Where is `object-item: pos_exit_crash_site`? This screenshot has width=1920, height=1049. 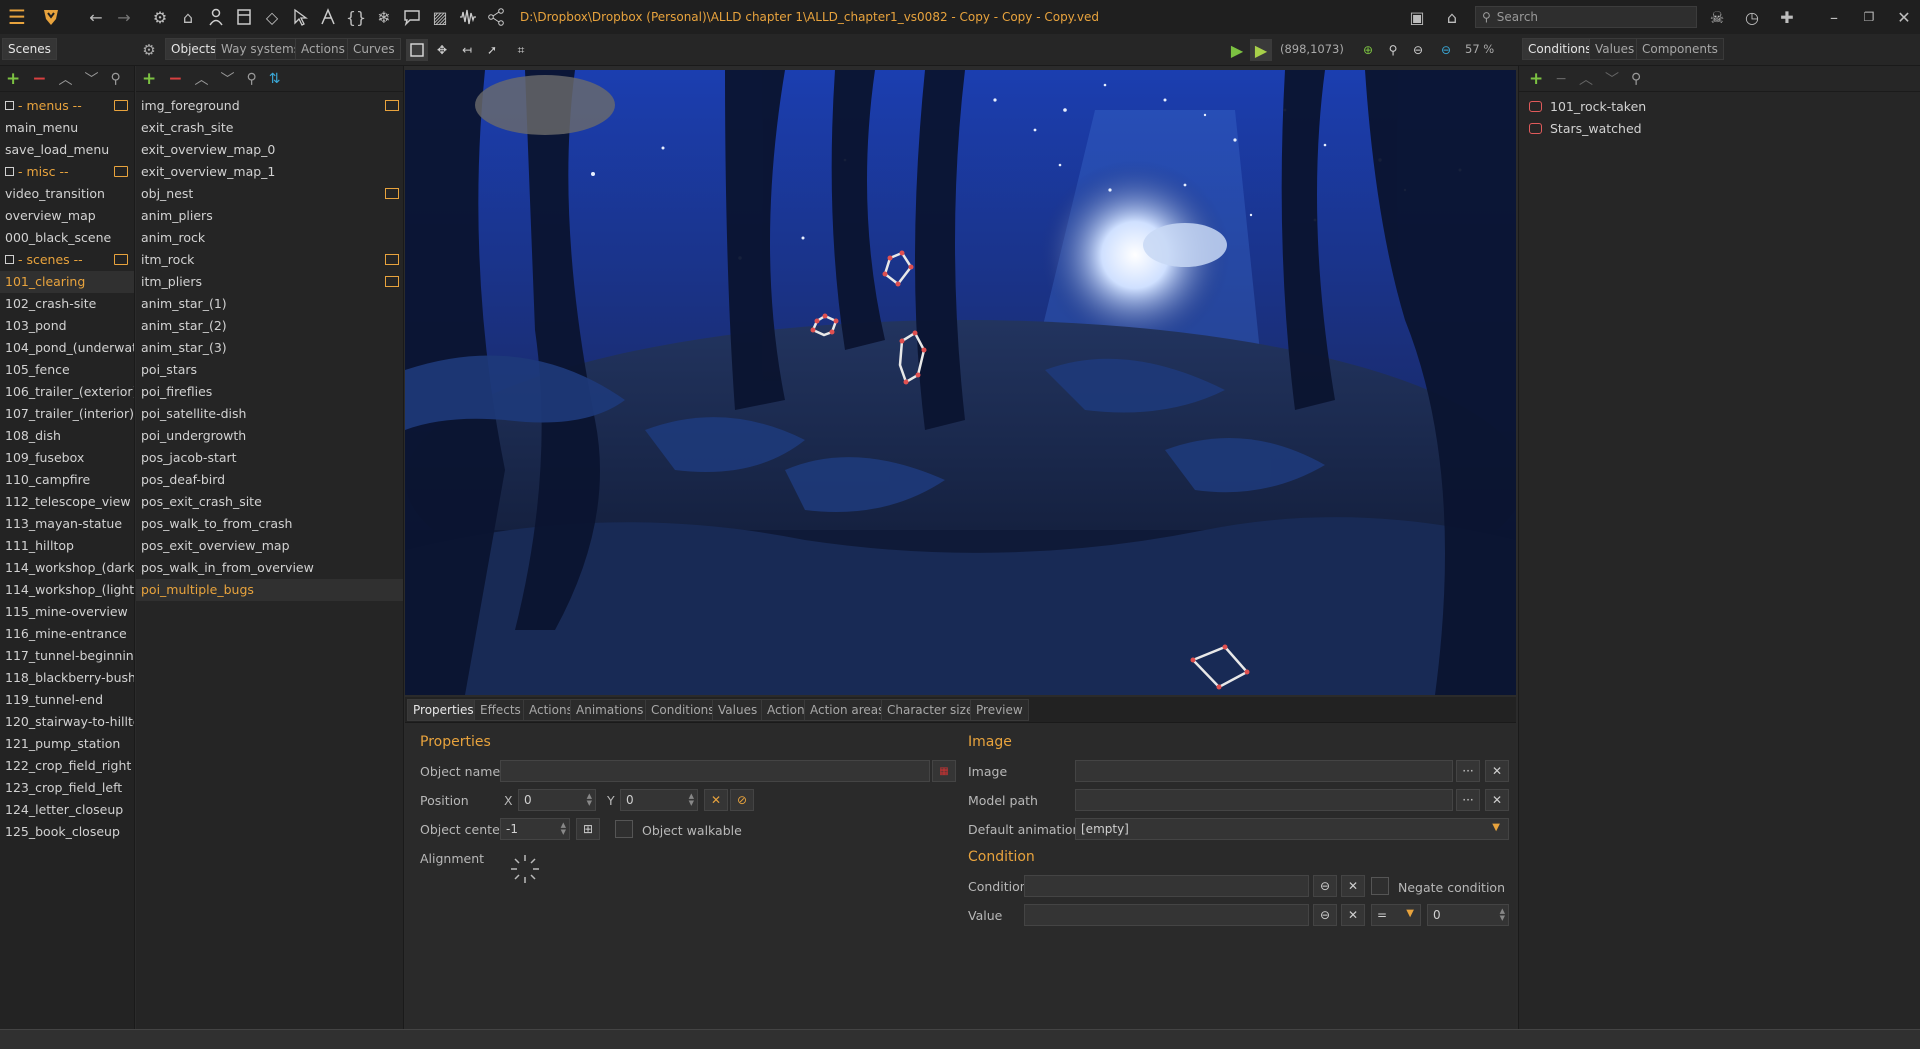 object-item: pos_exit_crash_site is located at coordinates (269, 502).